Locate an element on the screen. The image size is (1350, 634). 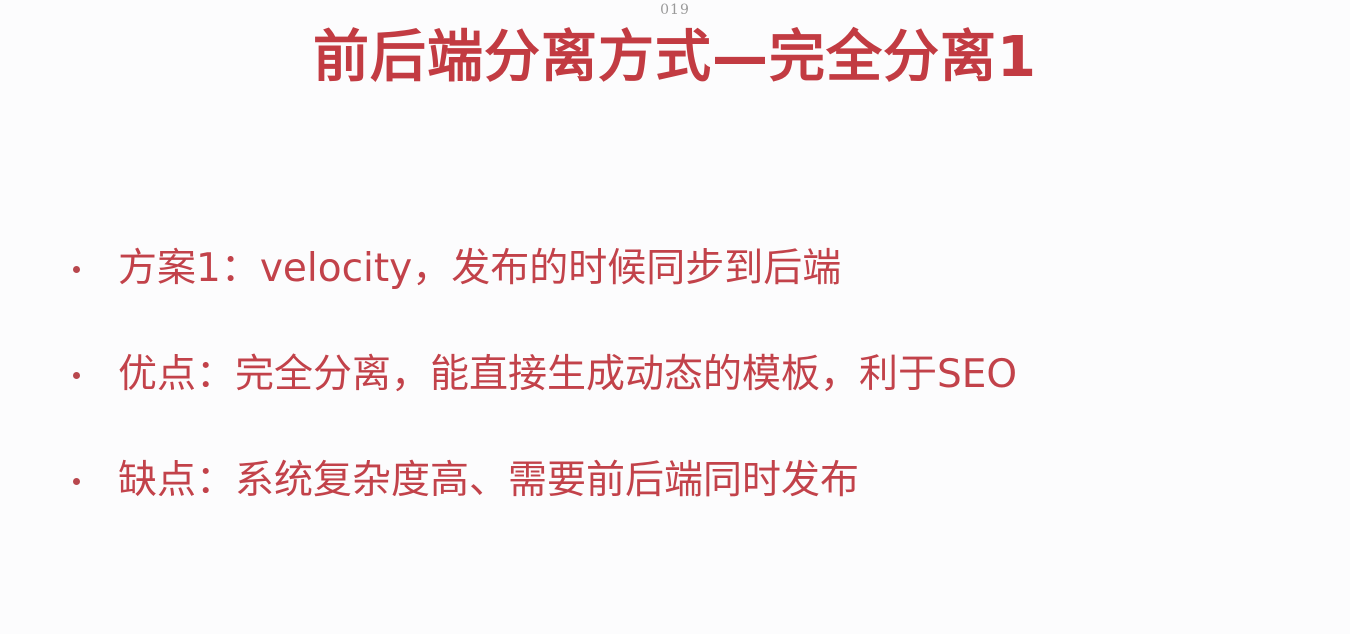
bullet-text: 缺点：系统复杂度高、需要前后端同时发布 is located at coordinates (489, 480).